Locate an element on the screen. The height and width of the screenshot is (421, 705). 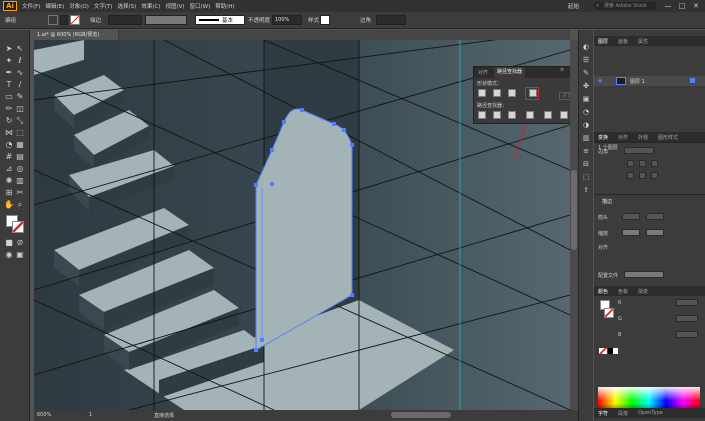
artboard-tool-icon: ⊞ is located at coordinates (9, 193).